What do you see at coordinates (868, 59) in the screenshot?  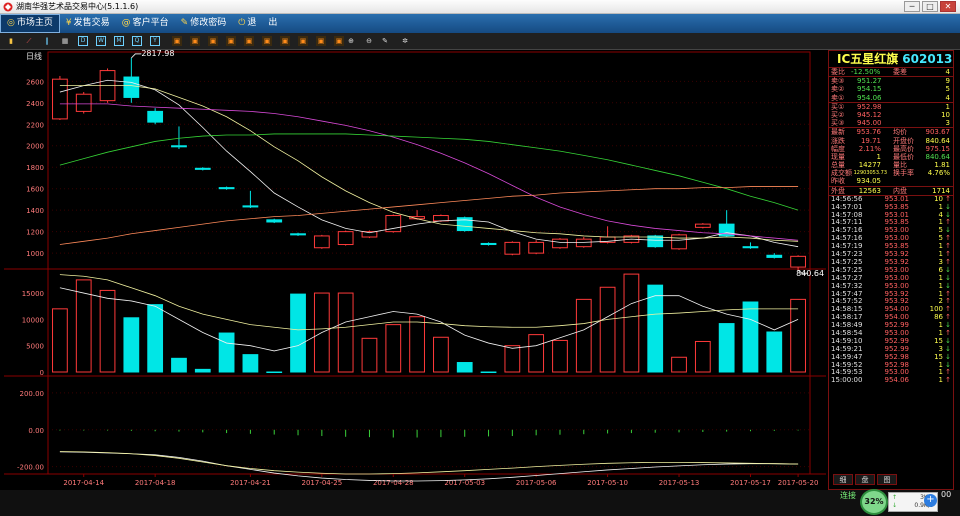 I see `stock-name: IC五星红旗` at bounding box center [868, 59].